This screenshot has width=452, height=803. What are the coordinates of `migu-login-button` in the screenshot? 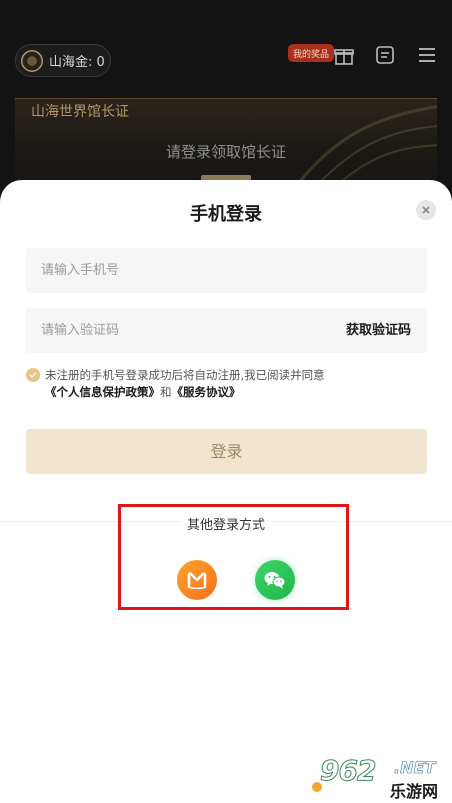 It's located at (197, 580).